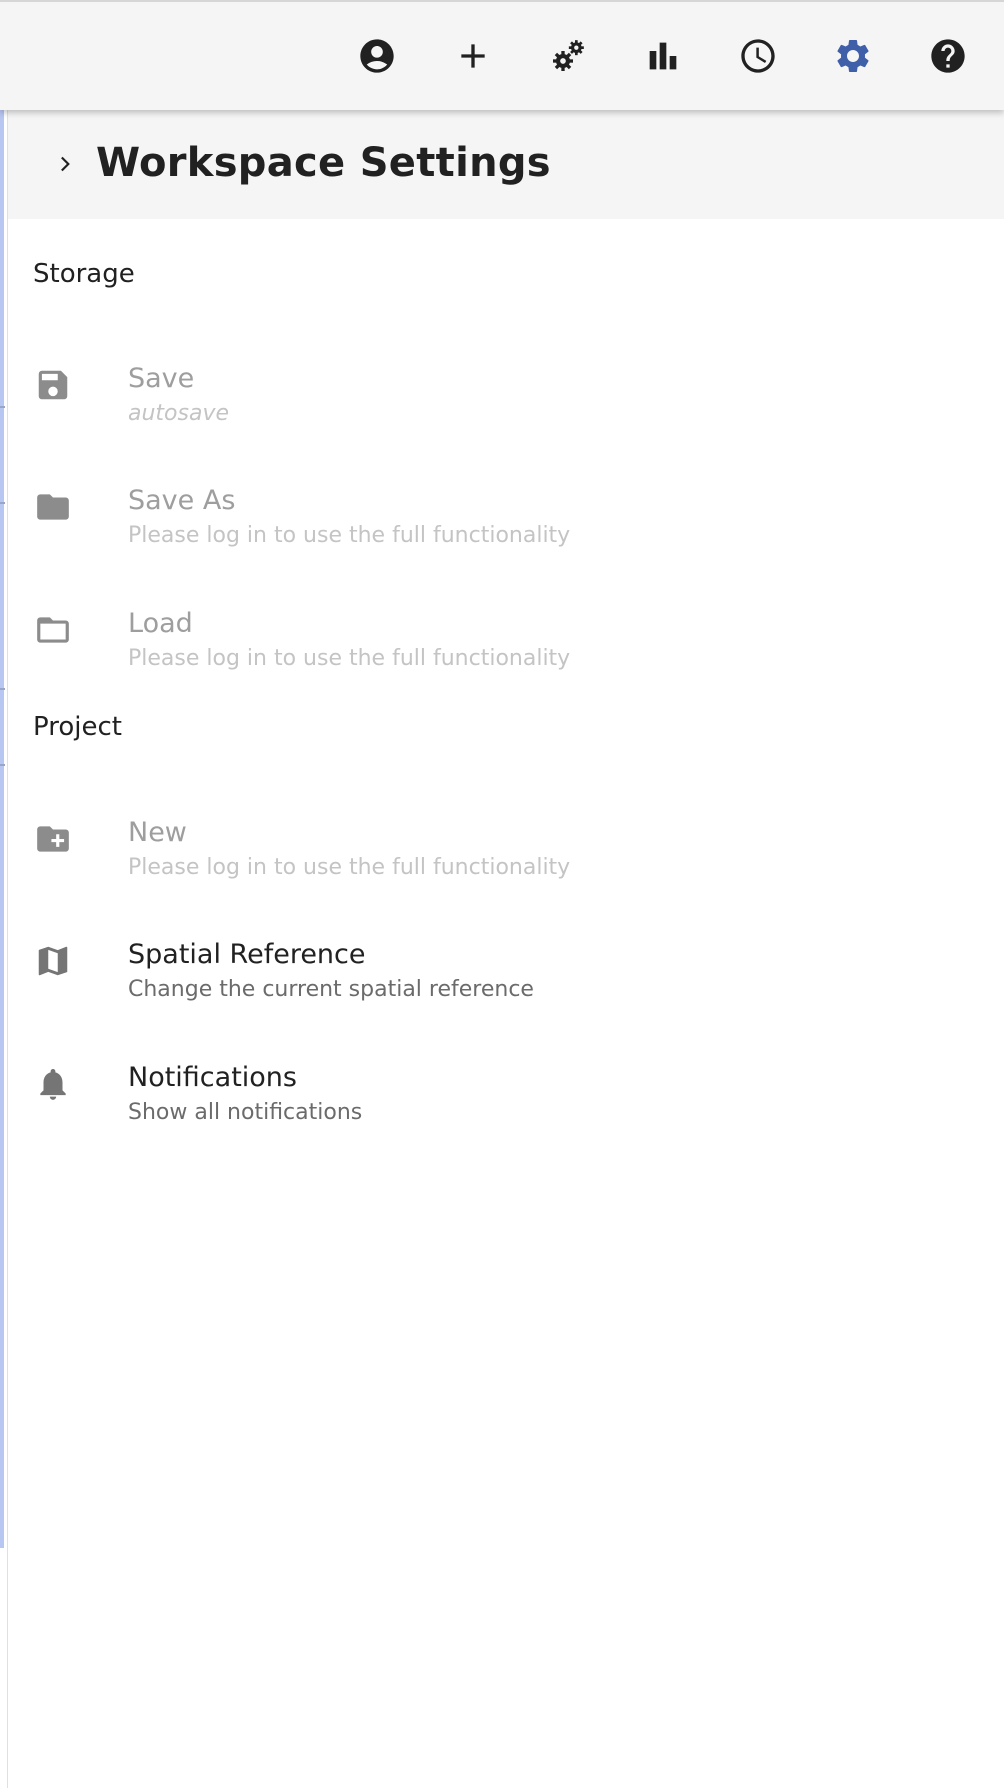 The width and height of the screenshot is (1004, 1788). Describe the element at coordinates (182, 500) in the screenshot. I see `menu-item-label: Save As` at that location.